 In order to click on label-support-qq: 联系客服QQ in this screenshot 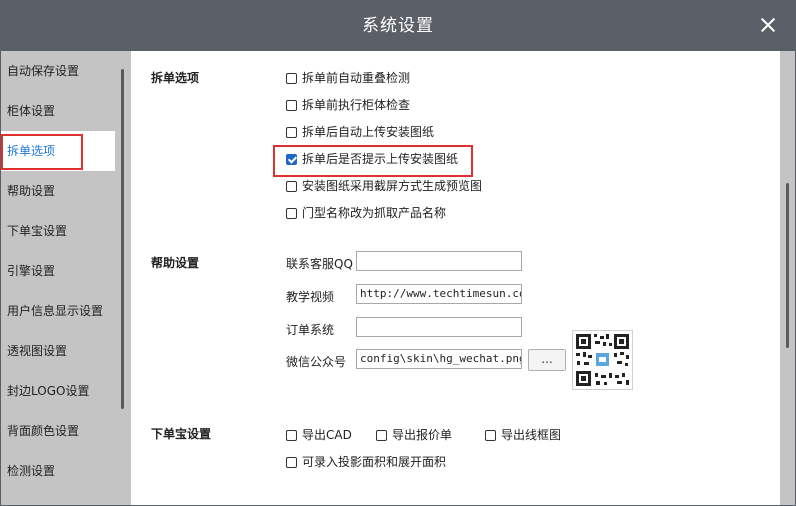, I will do `click(319, 264)`.